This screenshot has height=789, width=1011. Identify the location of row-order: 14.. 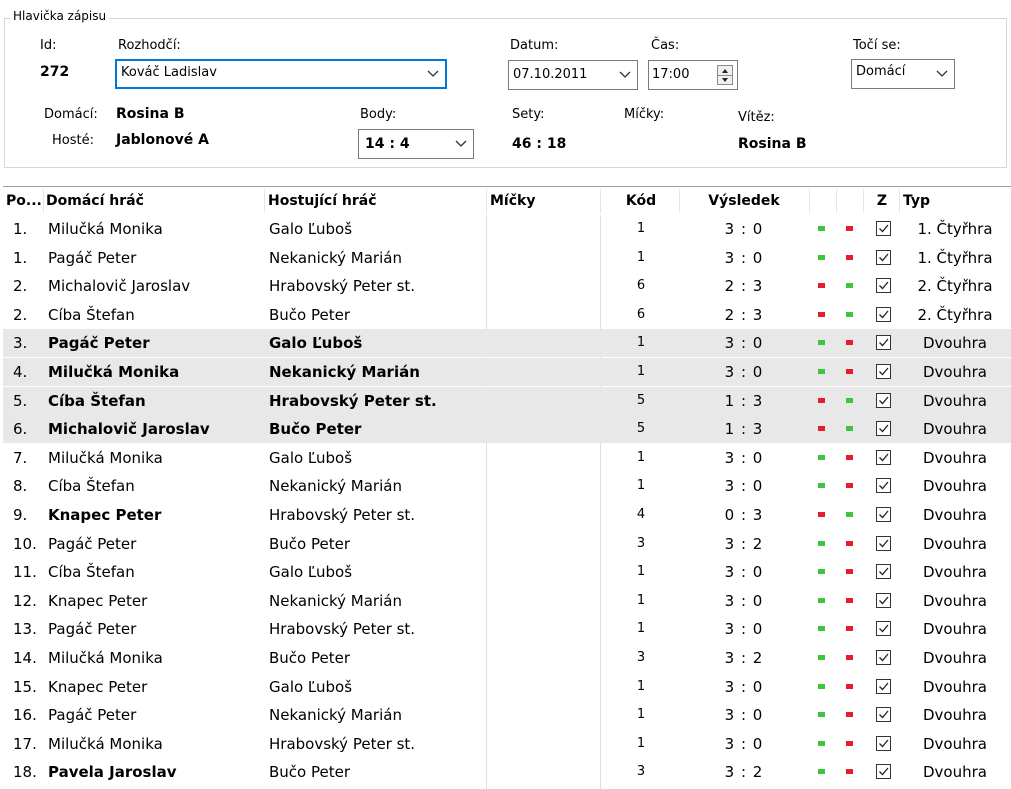
(25, 658).